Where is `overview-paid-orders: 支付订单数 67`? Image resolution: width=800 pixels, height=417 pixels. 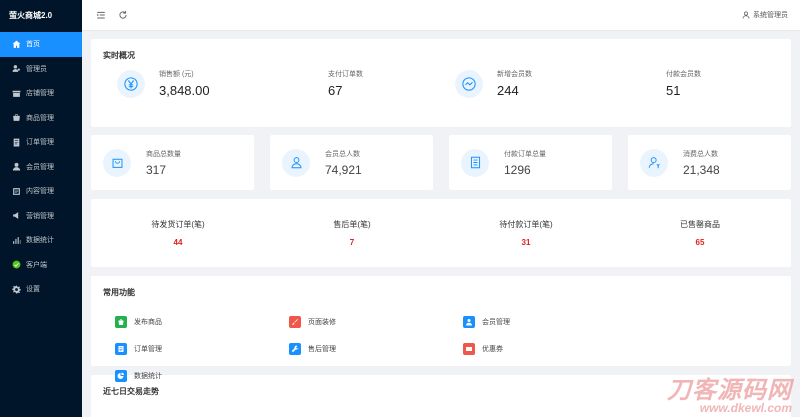
overview-paid-orders: 支付订单数 67 is located at coordinates (345, 84).